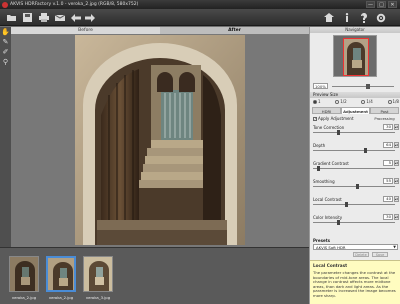  I want to click on help-icon, so click(363, 17).